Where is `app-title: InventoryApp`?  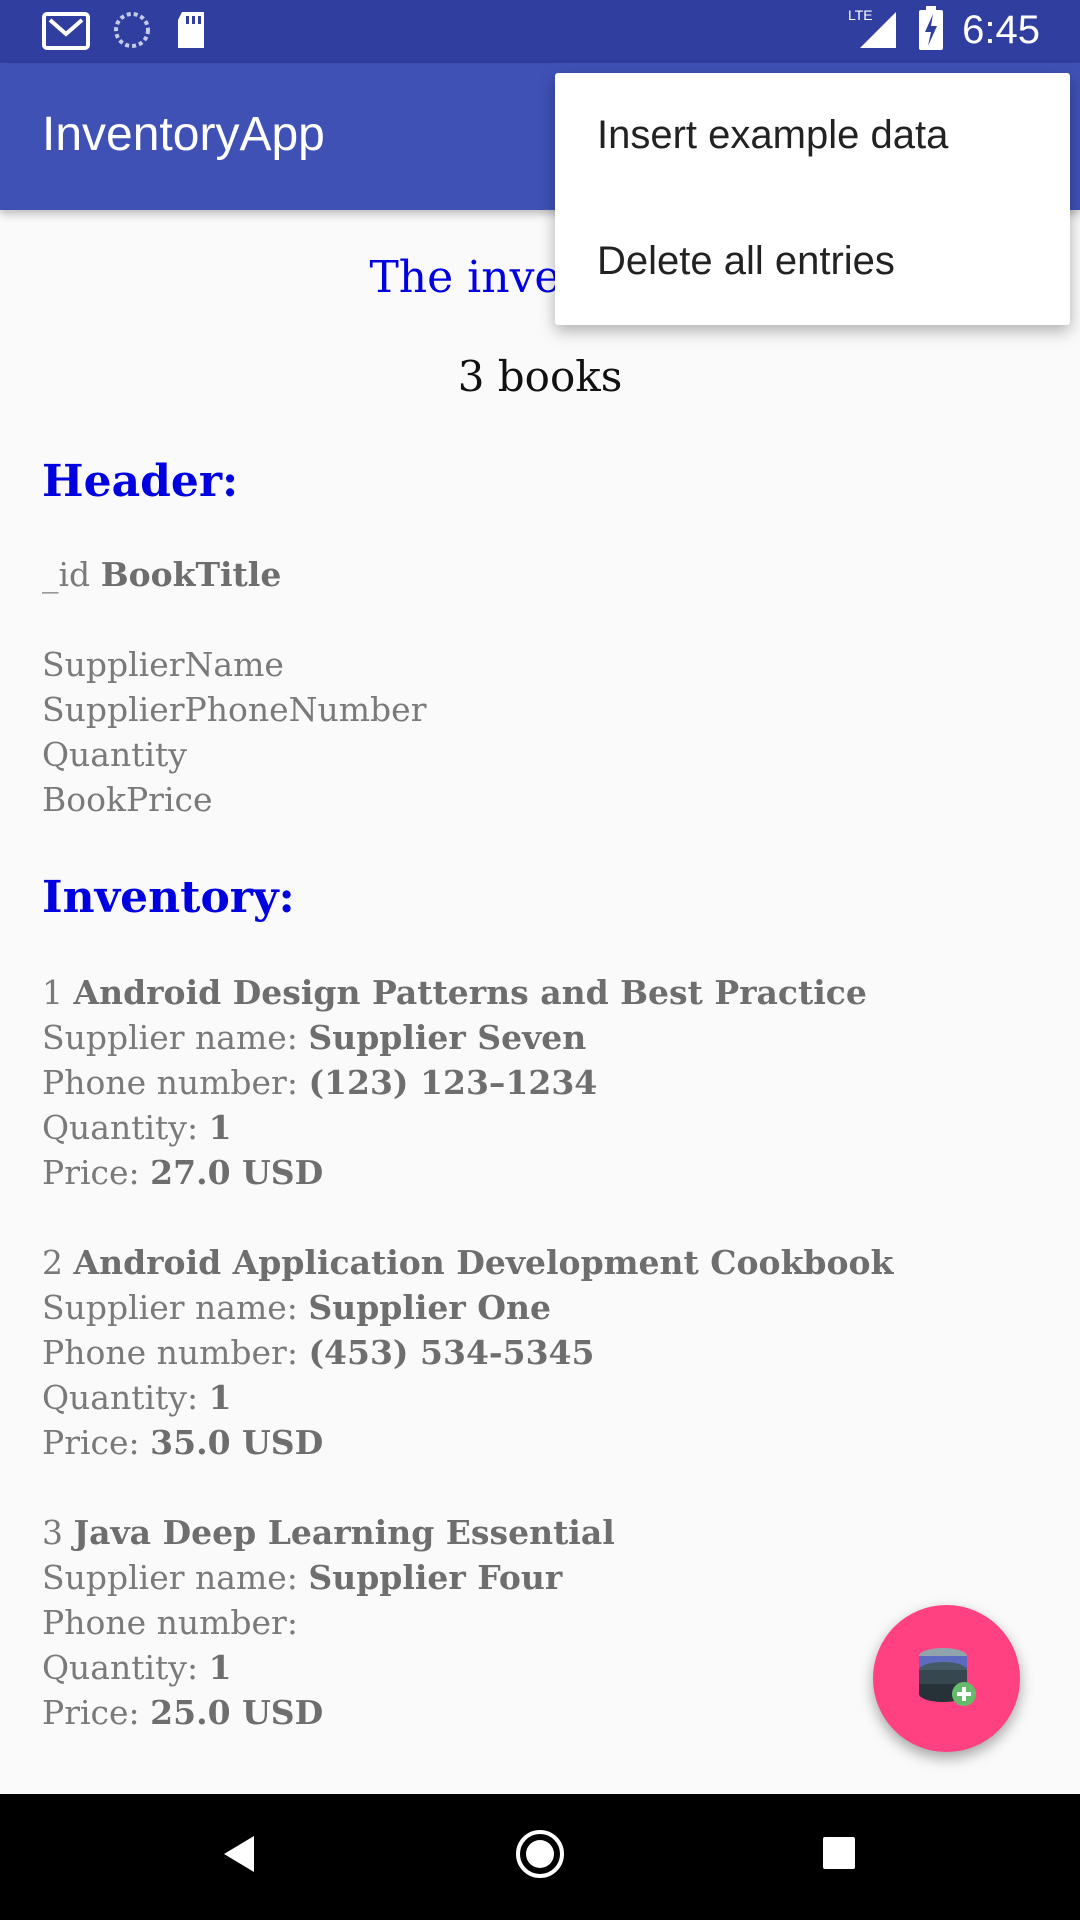 app-title: InventoryApp is located at coordinates (183, 134).